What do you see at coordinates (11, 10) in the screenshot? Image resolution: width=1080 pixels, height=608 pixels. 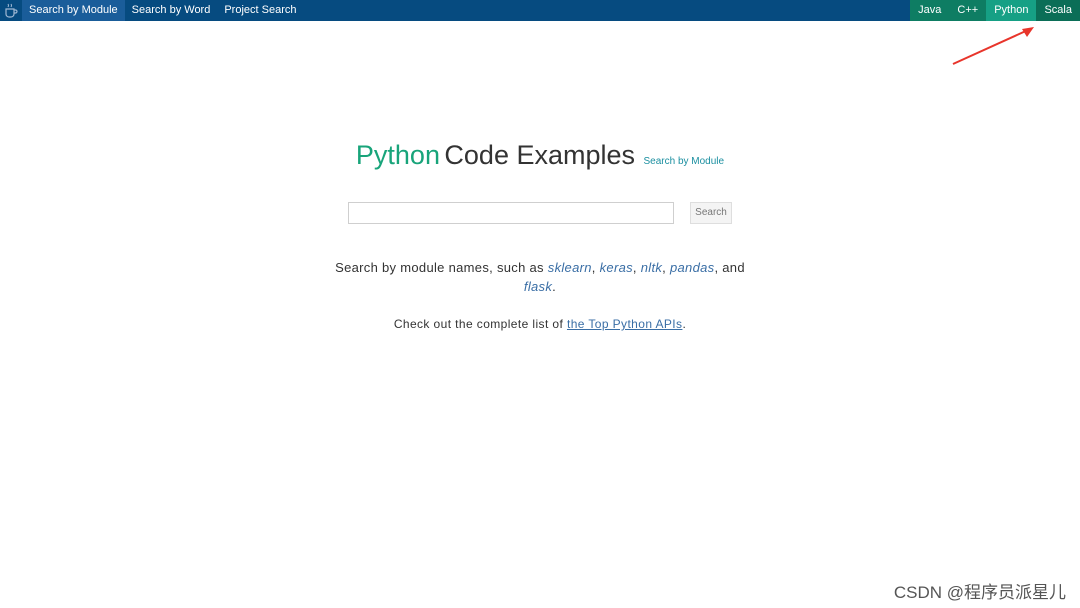 I see `site-logo-icon` at bounding box center [11, 10].